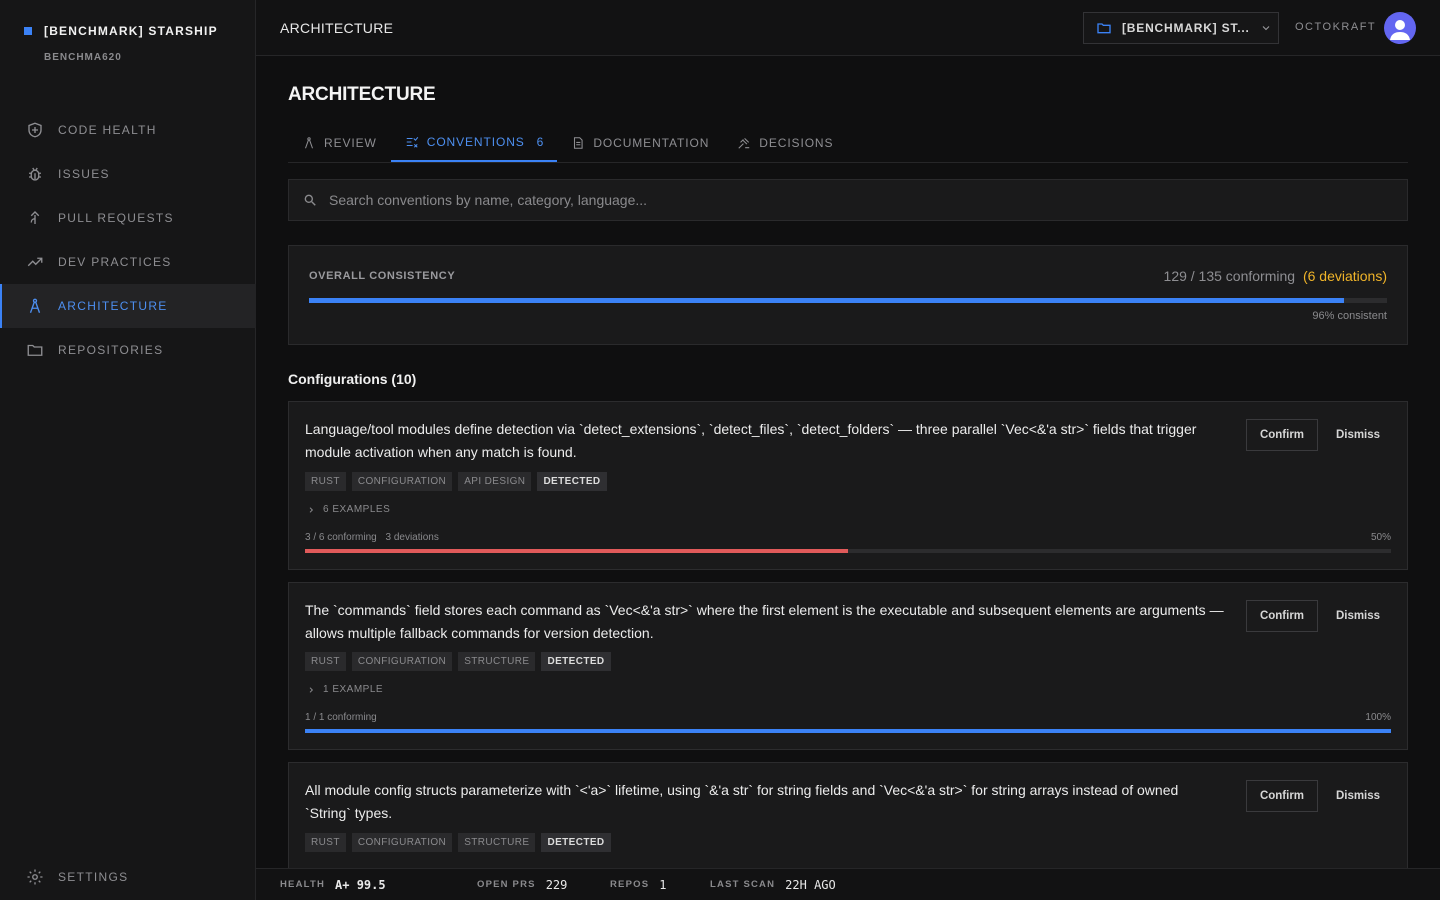 This screenshot has width=1440, height=900. Describe the element at coordinates (540, 142) in the screenshot. I see `tab-count: 6` at that location.